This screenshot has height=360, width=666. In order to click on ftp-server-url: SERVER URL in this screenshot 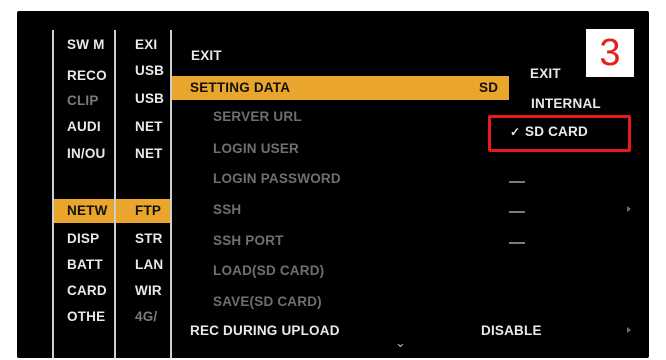, I will do `click(257, 116)`.